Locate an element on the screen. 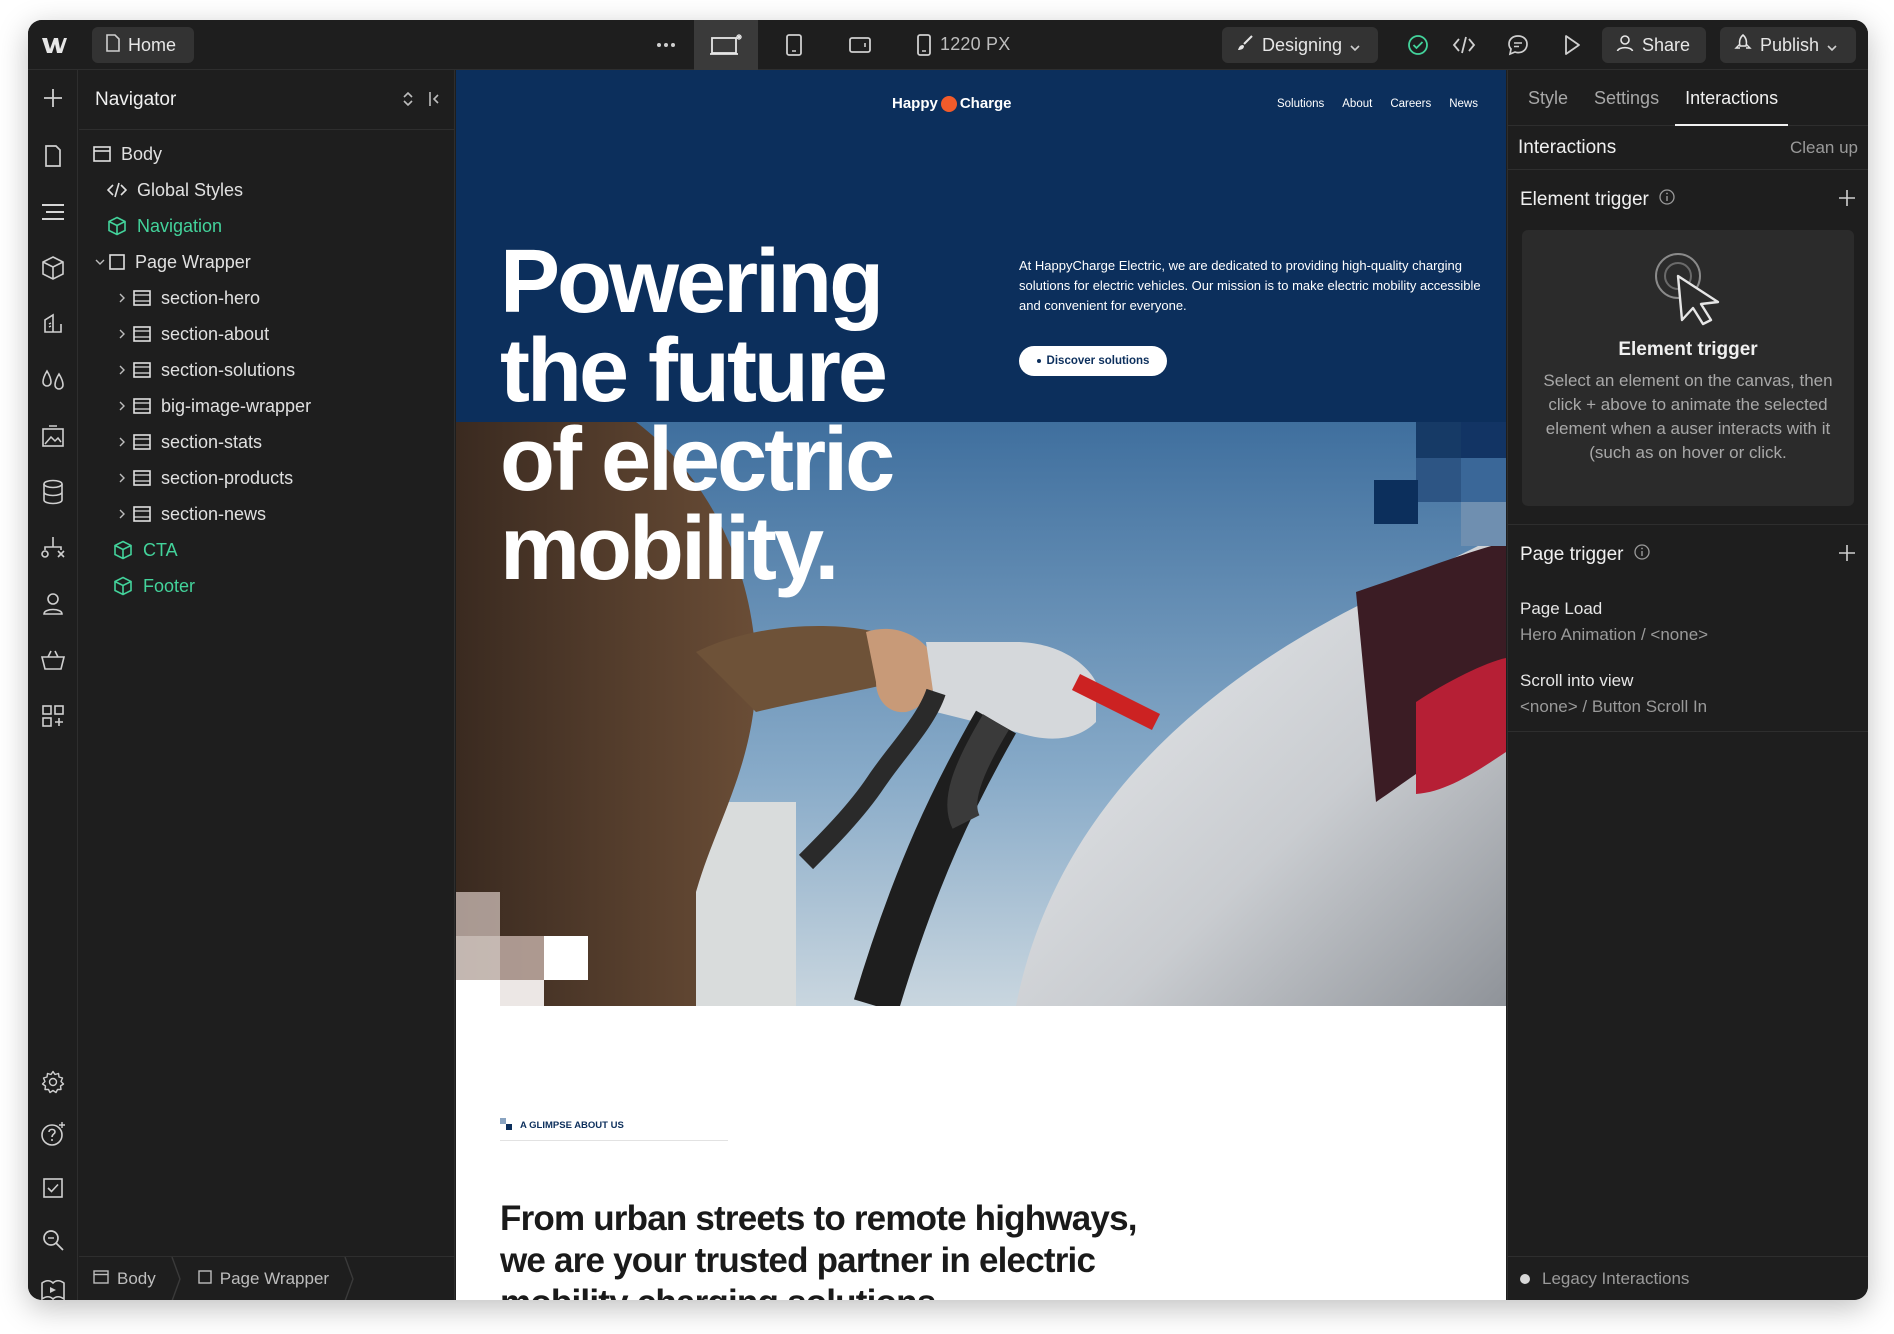 The width and height of the screenshot is (1894, 1334). tree-item-section-stats: section-stats is located at coordinates (266, 442).